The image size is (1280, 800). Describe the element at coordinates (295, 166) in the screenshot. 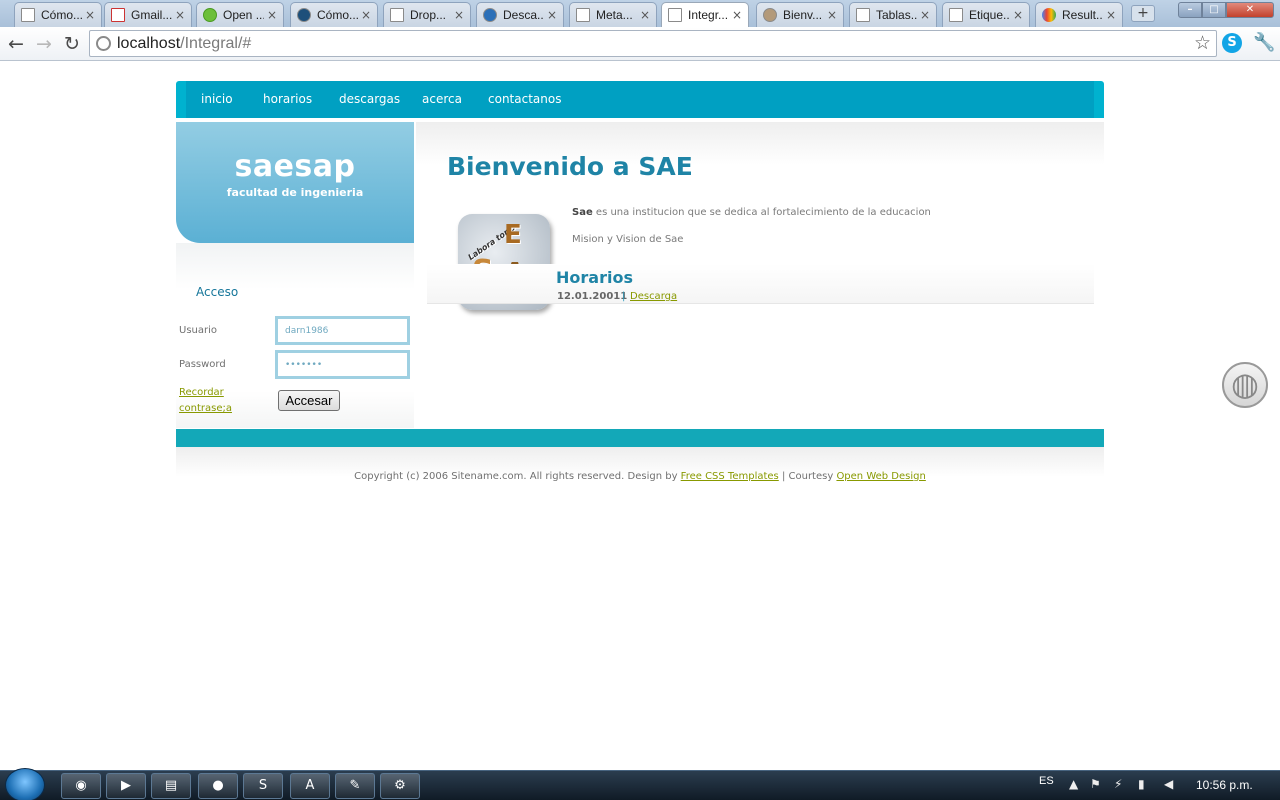

I see `site-title: saesap` at that location.